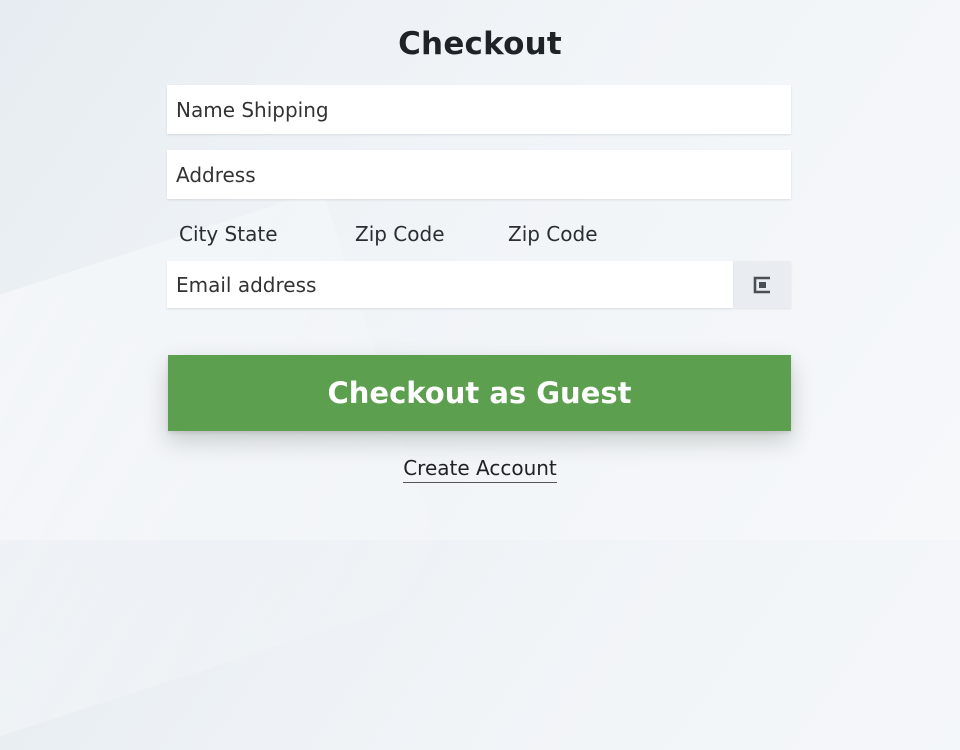  I want to click on card-icon, so click(763, 285).